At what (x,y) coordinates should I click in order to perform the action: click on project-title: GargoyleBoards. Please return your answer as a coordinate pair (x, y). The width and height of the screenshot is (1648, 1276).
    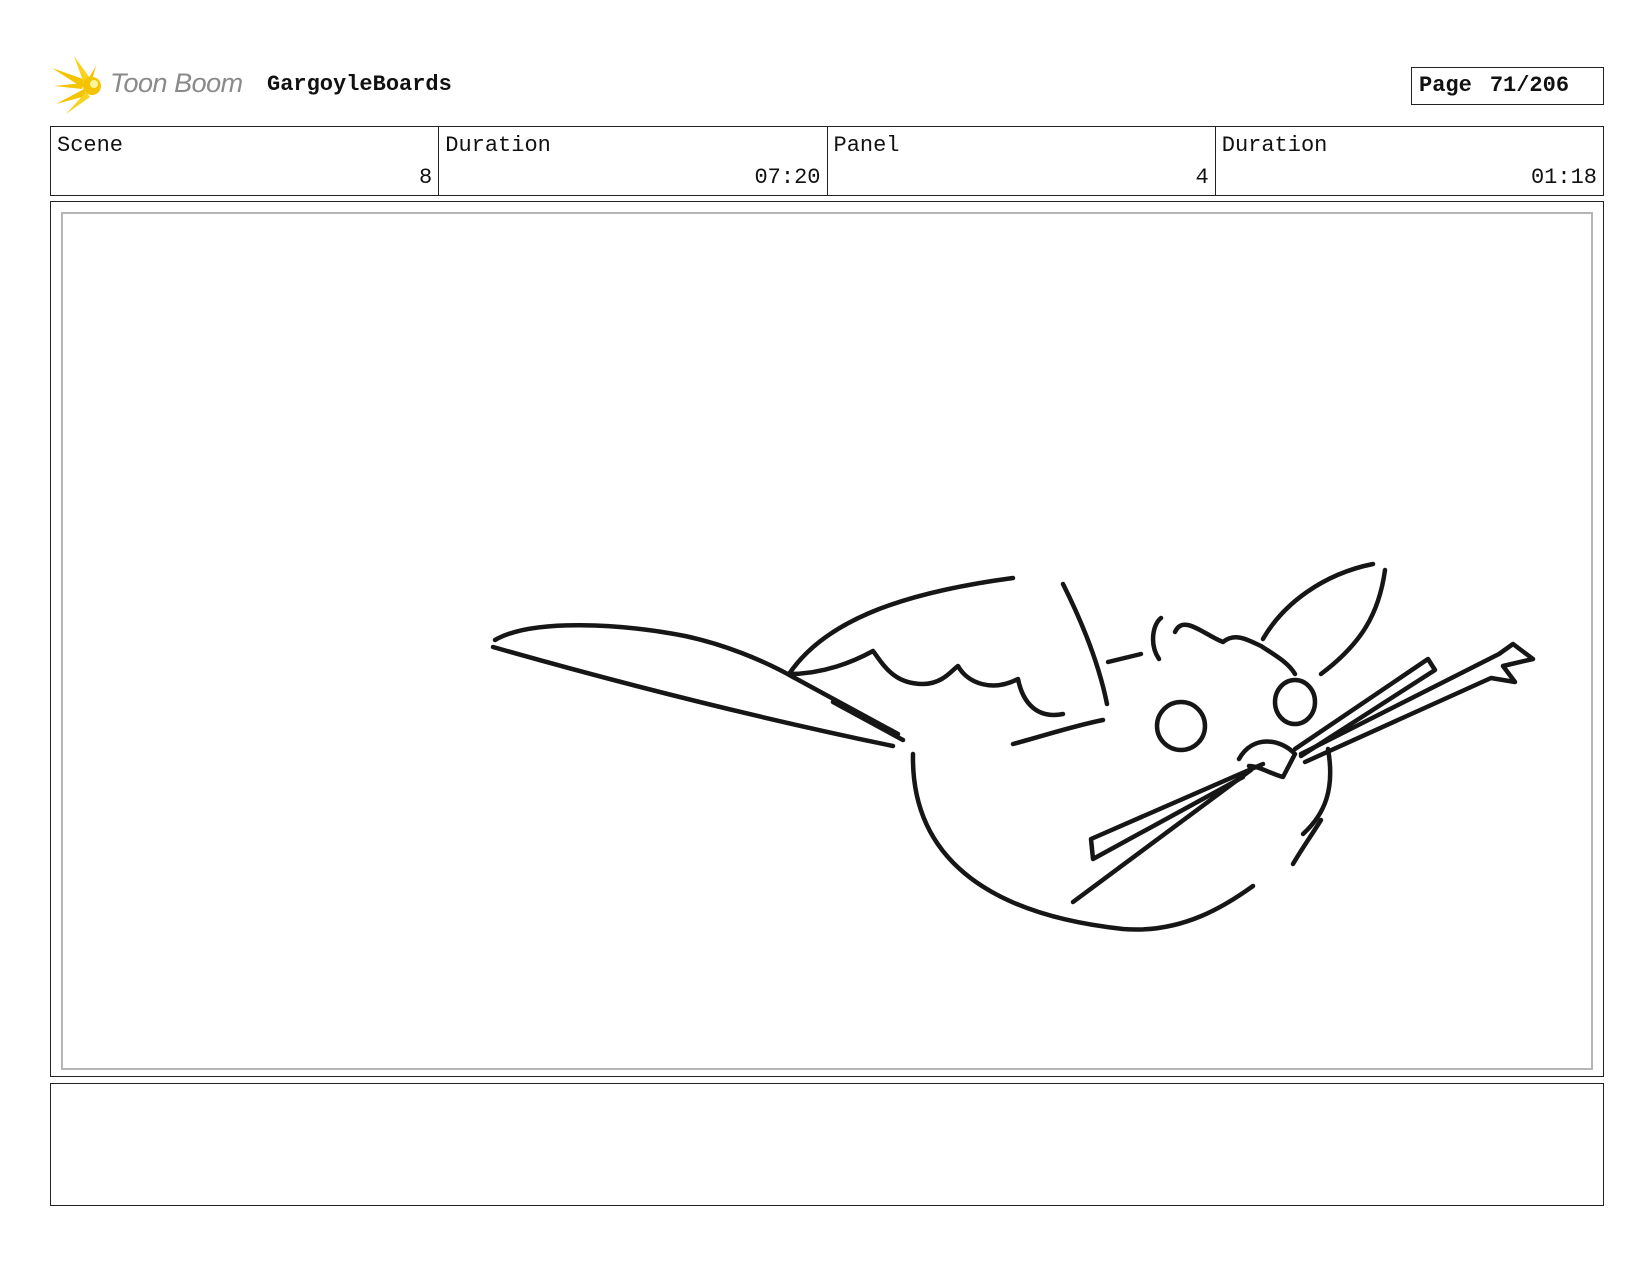
    Looking at the image, I should click on (359, 84).